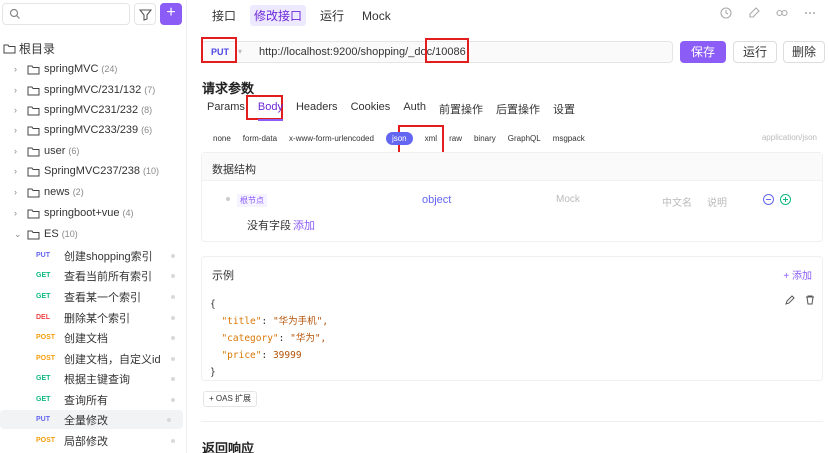  What do you see at coordinates (461, 111) in the screenshot?
I see `tab-pre-ops: 前置操作` at bounding box center [461, 111].